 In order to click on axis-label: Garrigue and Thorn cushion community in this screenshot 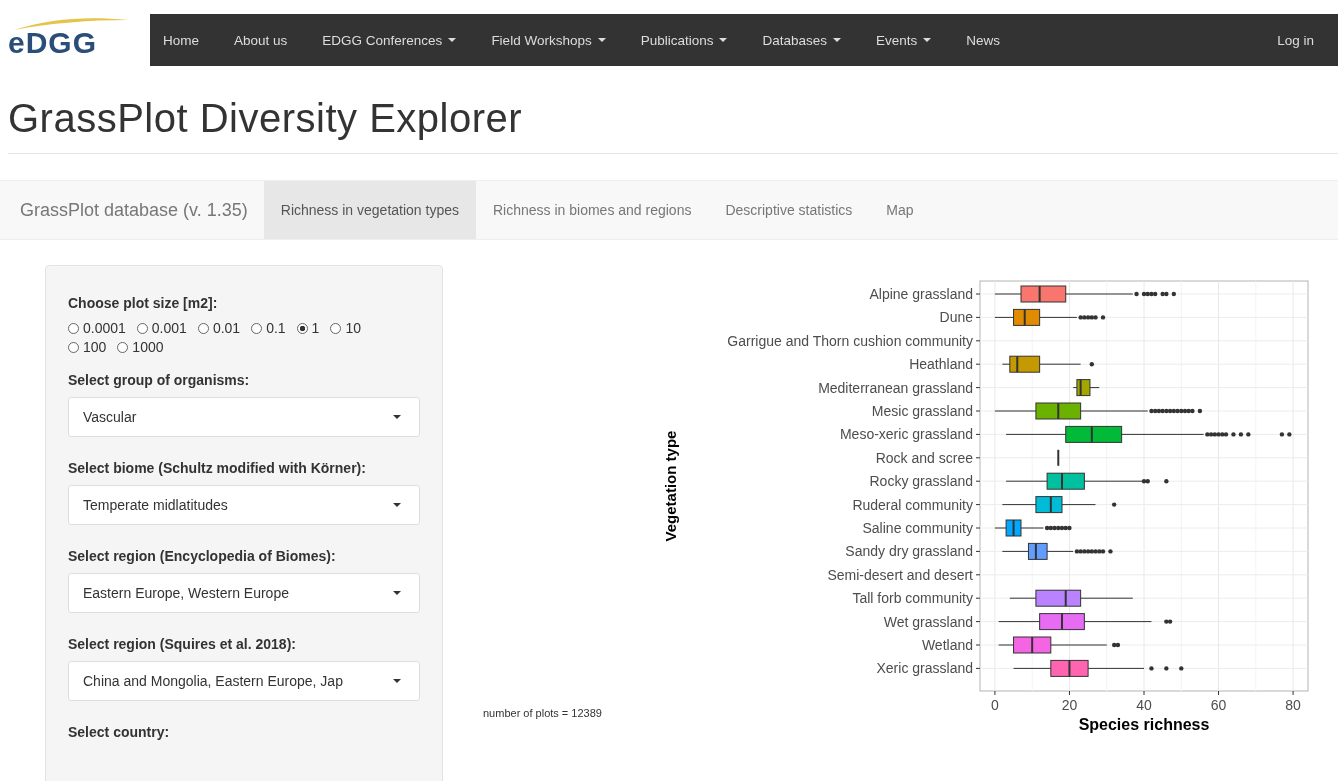, I will do `click(850, 340)`.